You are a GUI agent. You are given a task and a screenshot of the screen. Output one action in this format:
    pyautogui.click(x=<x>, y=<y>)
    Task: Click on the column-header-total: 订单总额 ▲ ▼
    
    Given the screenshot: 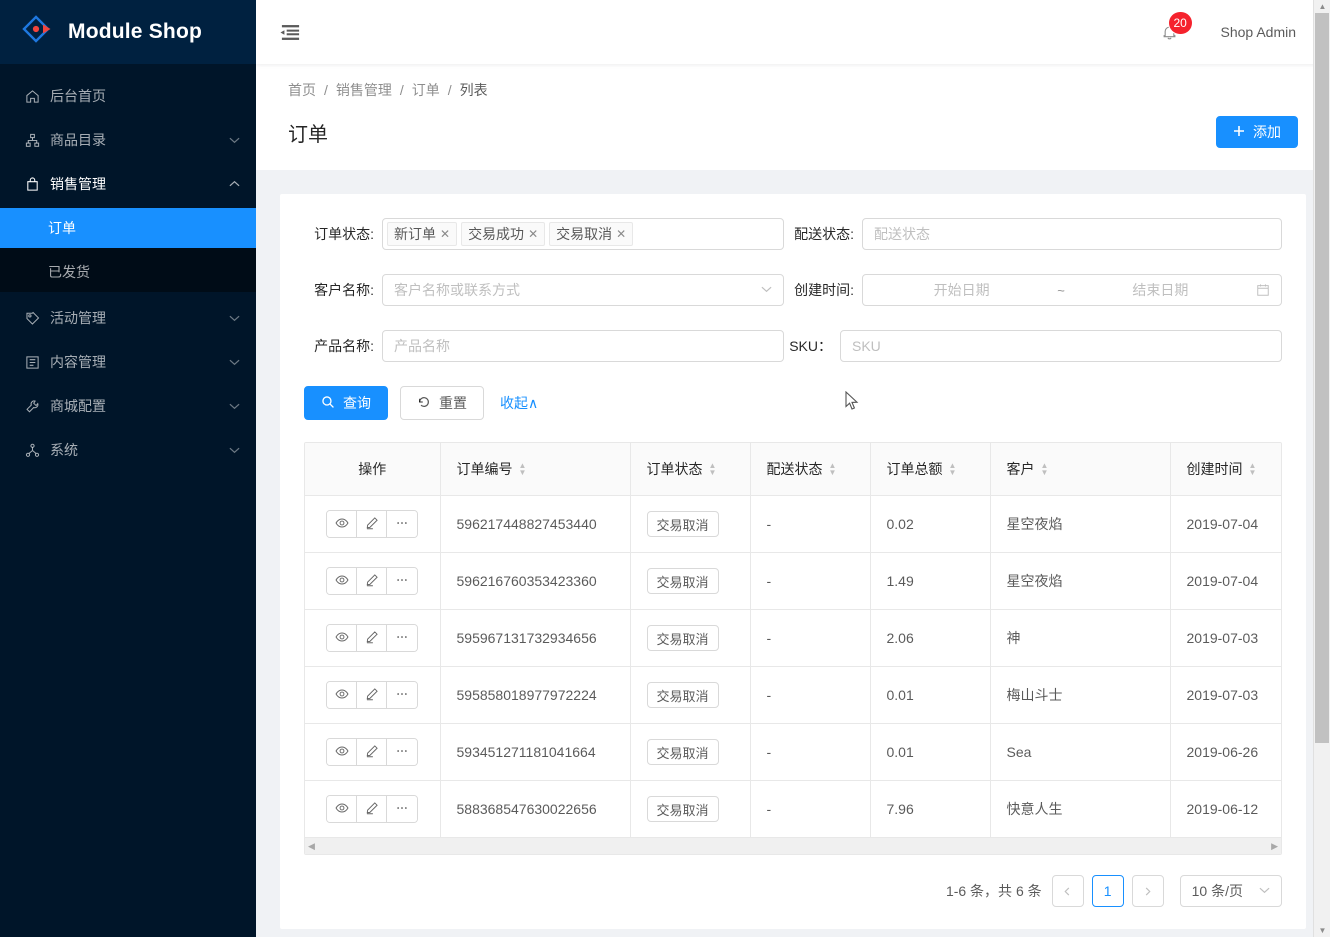 What is the action you would take?
    pyautogui.click(x=930, y=469)
    